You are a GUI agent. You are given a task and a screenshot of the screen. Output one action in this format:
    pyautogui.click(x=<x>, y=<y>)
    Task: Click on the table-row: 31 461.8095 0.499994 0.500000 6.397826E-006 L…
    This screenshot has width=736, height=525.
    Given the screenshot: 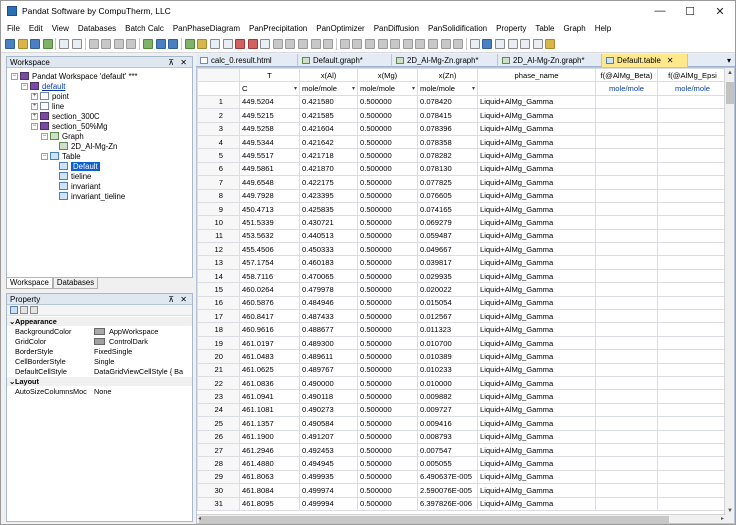 What is the action you would take?
    pyautogui.click(x=462, y=503)
    